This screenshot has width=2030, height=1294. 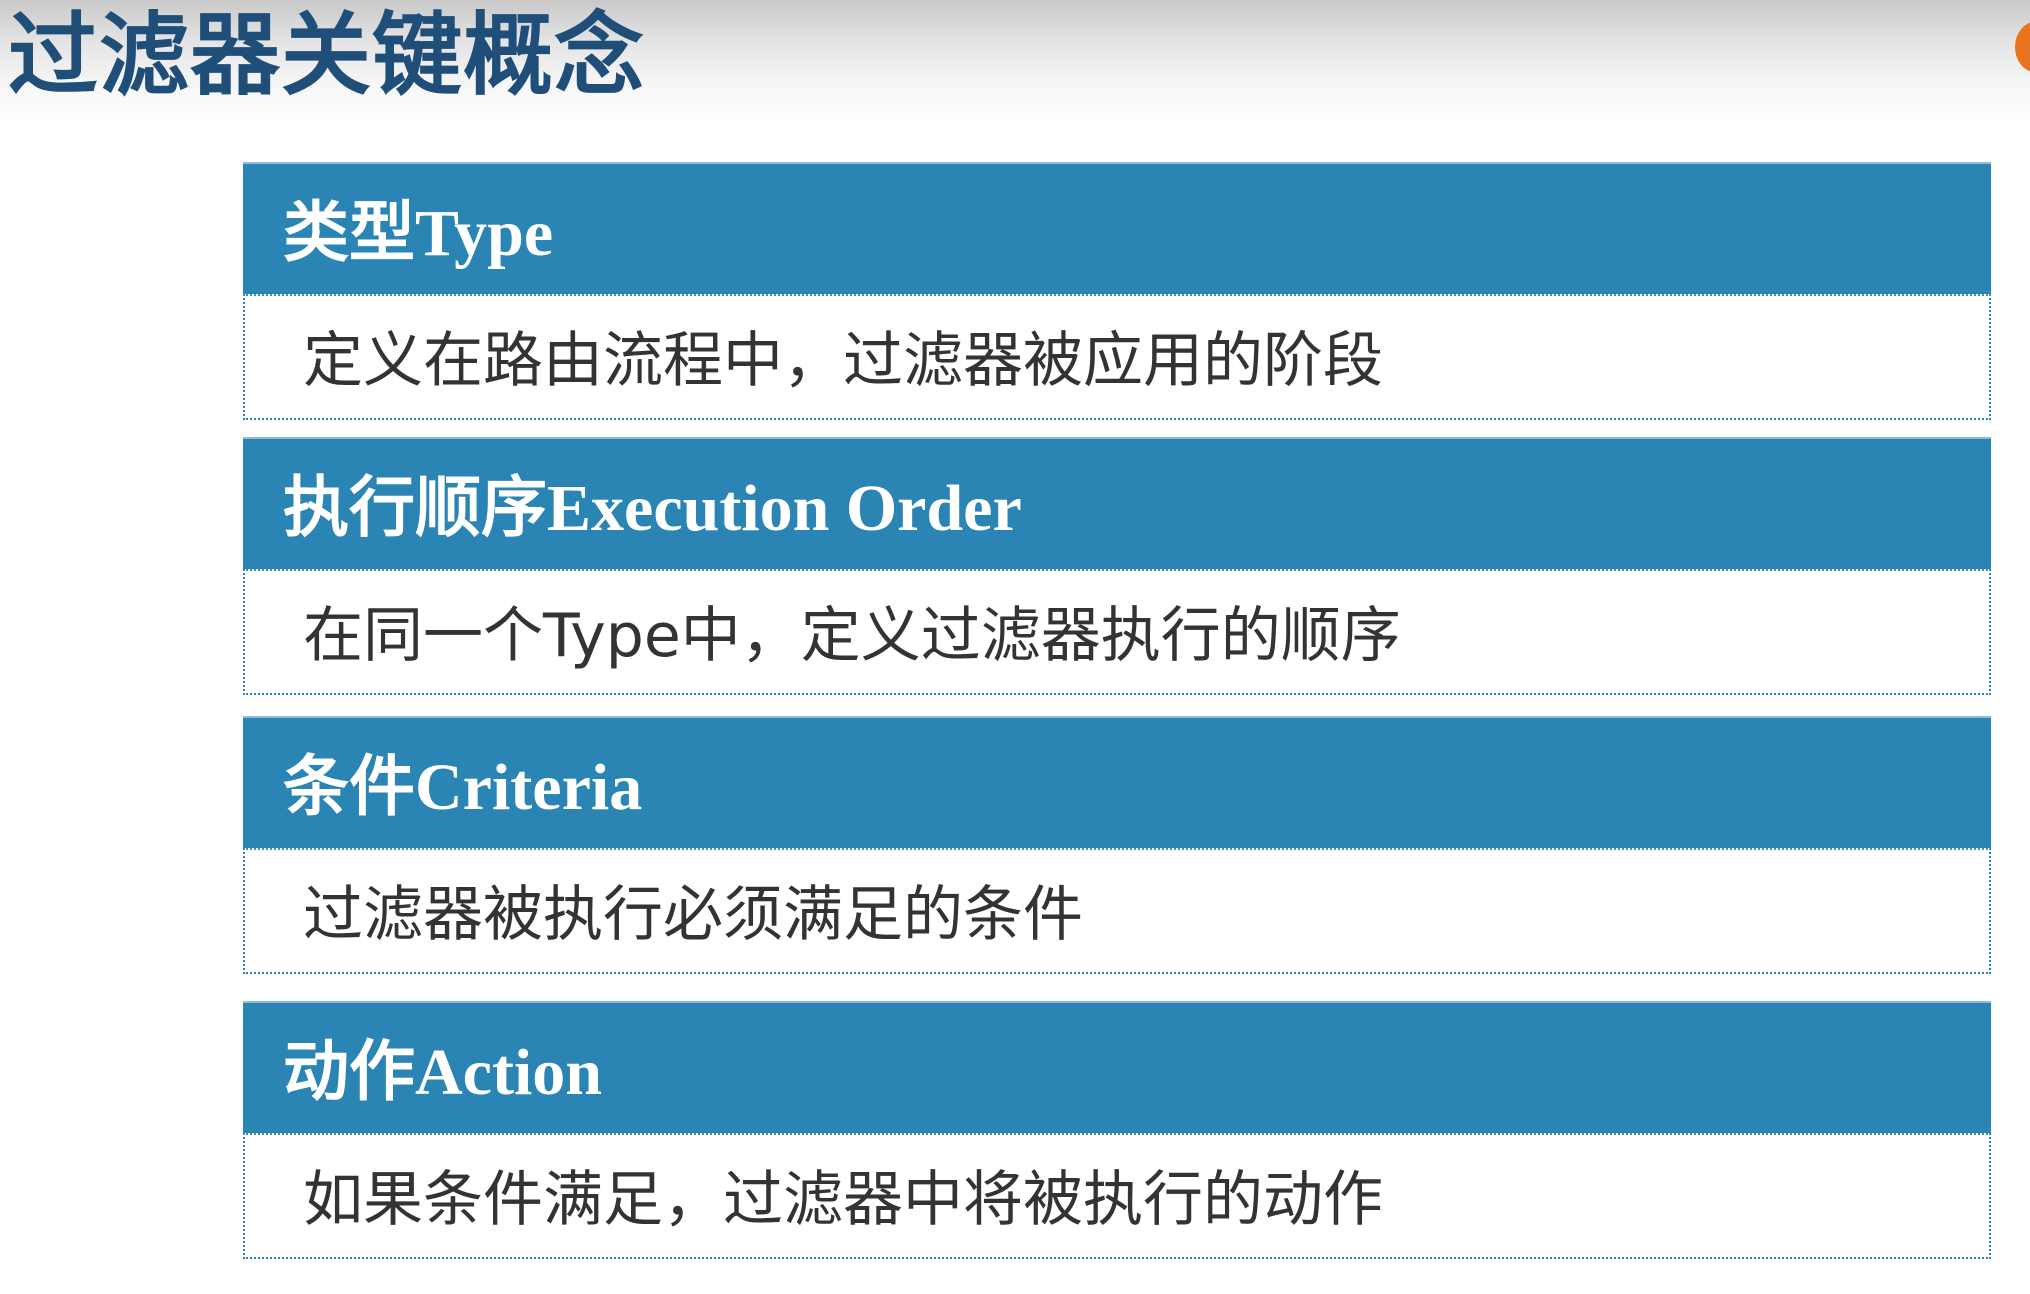 I want to click on concept-body: 定义在路由流程中，过滤器被应用的阶段, so click(x=1117, y=357).